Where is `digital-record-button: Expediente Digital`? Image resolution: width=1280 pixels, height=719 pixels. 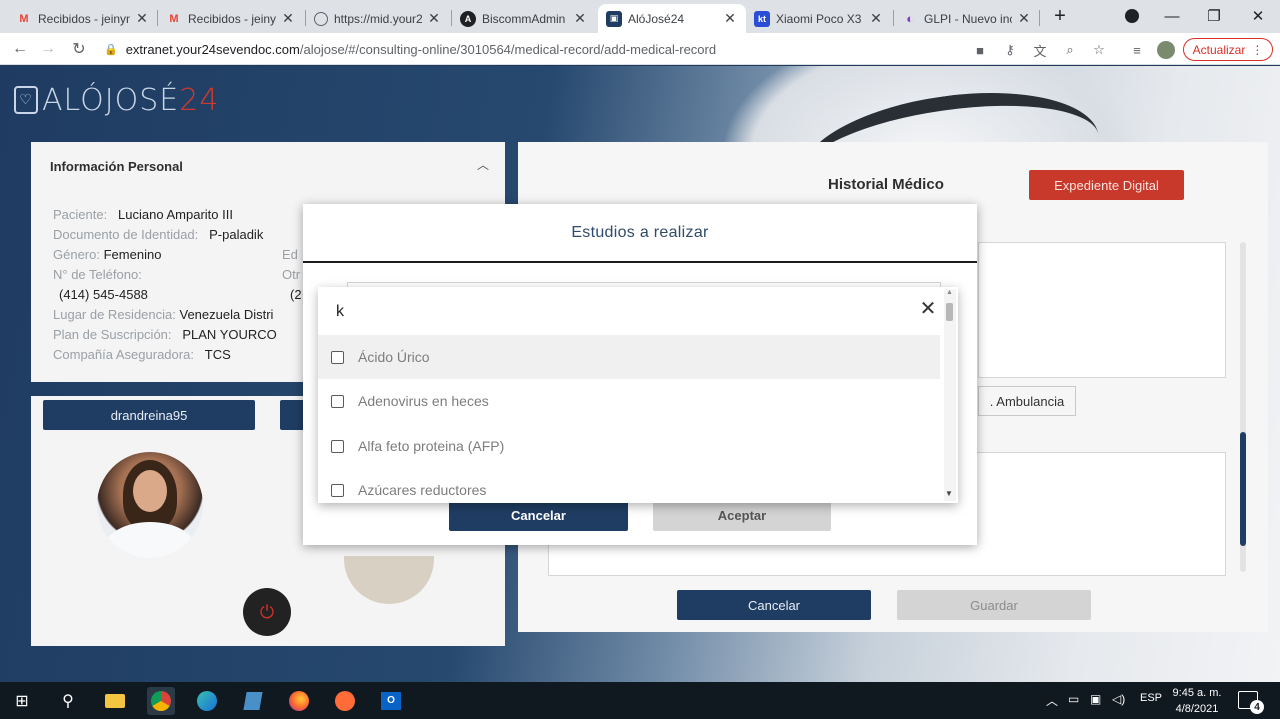 digital-record-button: Expediente Digital is located at coordinates (1106, 185).